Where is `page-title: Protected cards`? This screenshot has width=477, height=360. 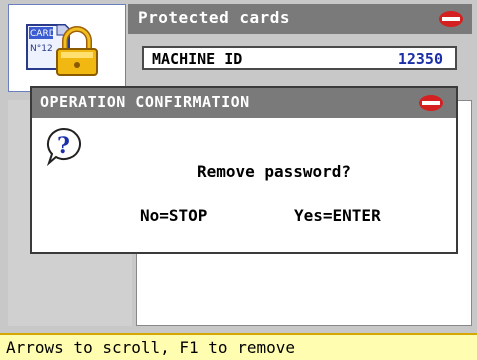 page-title: Protected cards is located at coordinates (214, 17).